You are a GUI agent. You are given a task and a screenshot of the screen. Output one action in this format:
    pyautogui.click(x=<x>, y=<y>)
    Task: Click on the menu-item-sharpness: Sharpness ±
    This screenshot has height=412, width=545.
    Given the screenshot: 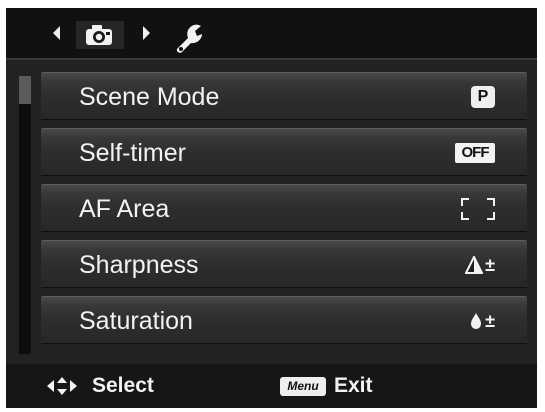 What is the action you would take?
    pyautogui.click(x=284, y=264)
    